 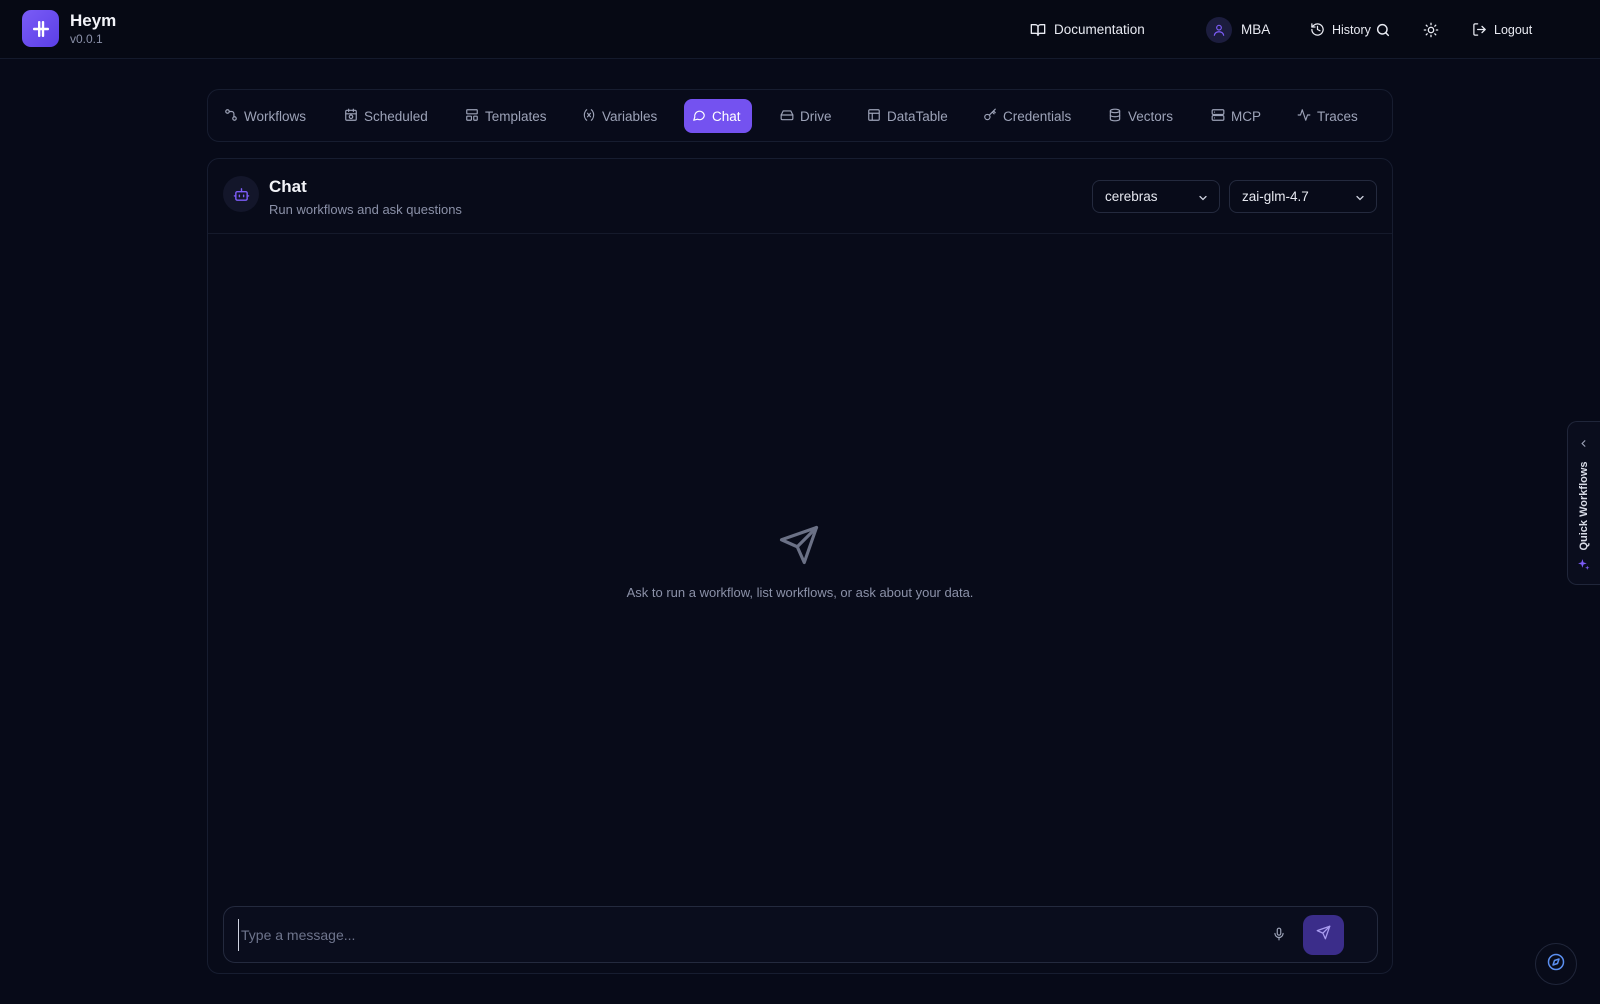 I want to click on chat-bubble-icon, so click(x=702, y=116).